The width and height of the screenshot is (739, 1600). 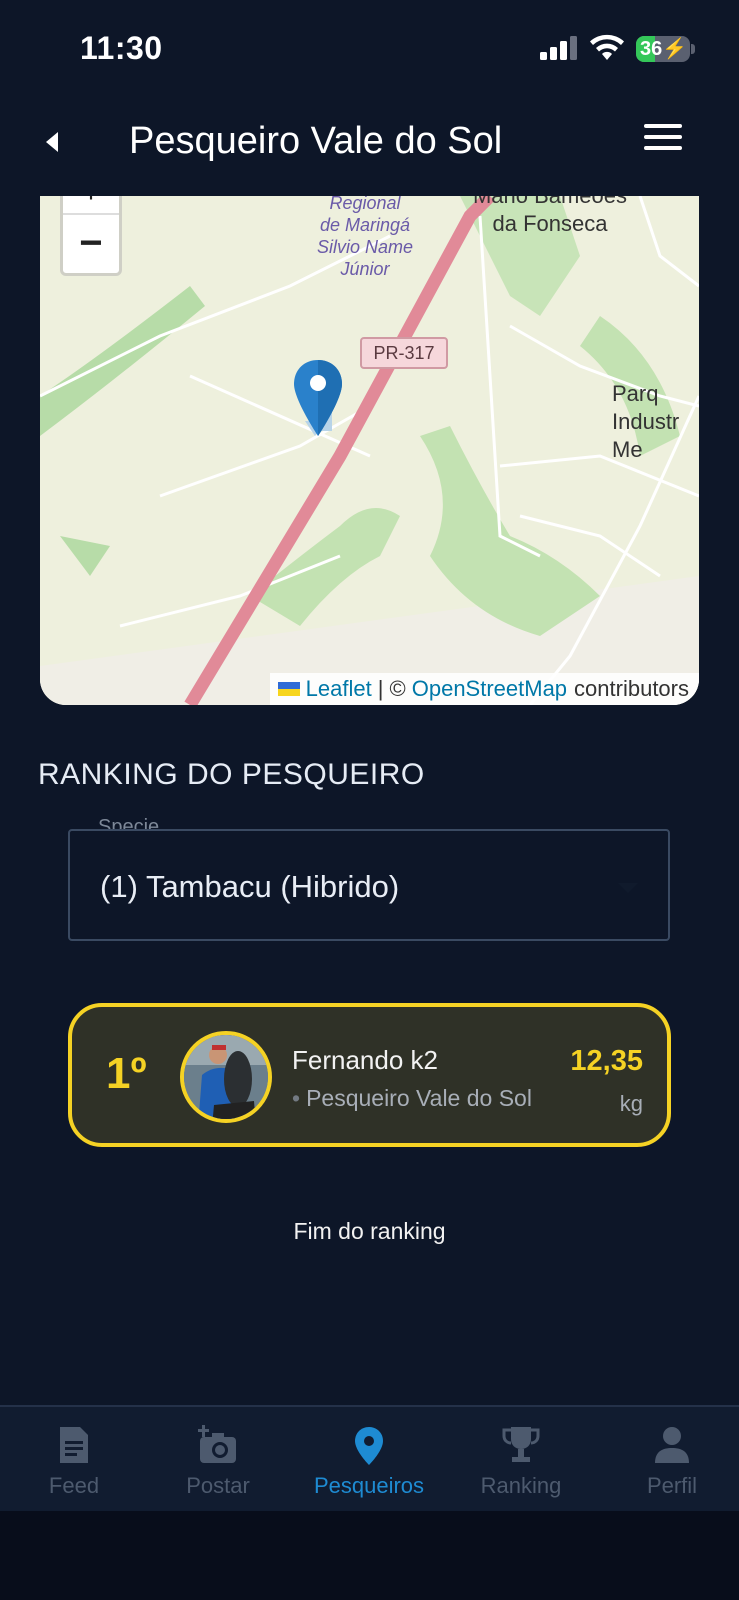 I want to click on chevron-left-icon, so click(x=52, y=142).